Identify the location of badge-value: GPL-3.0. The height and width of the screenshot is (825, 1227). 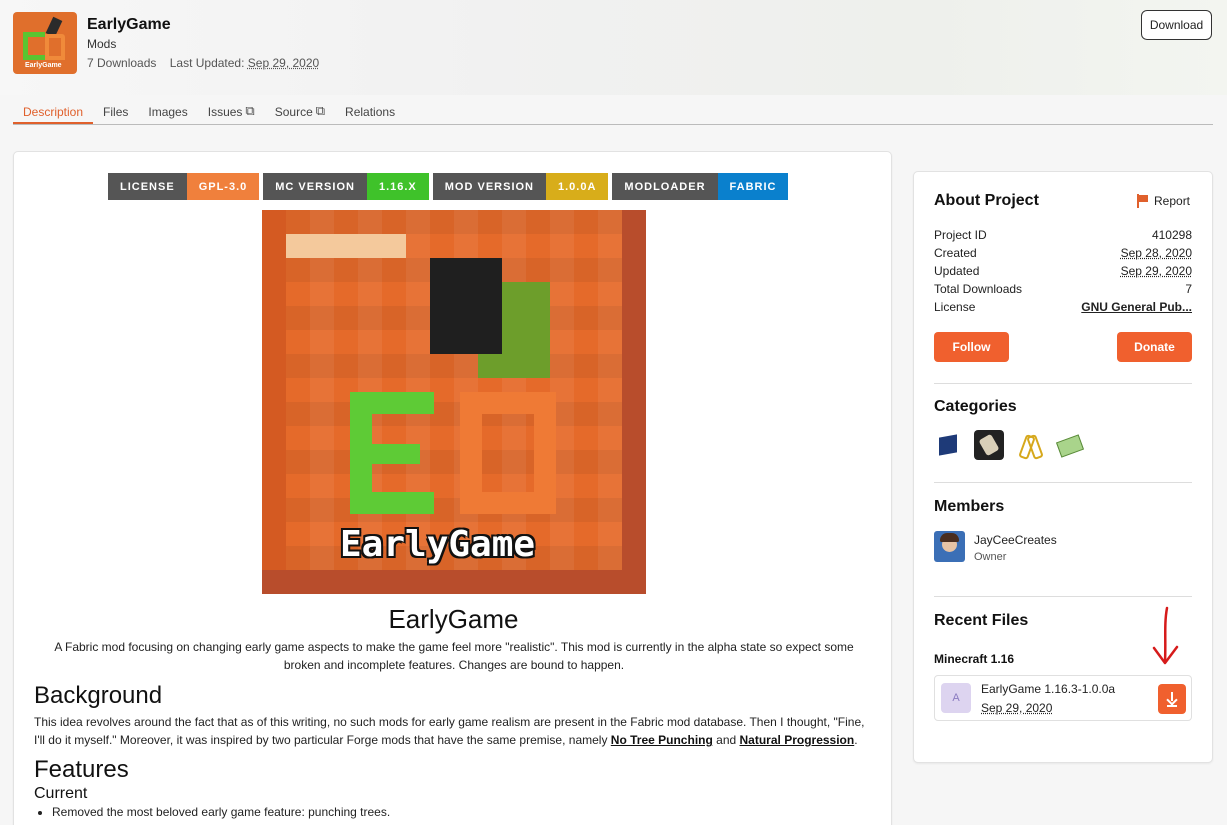
(223, 186).